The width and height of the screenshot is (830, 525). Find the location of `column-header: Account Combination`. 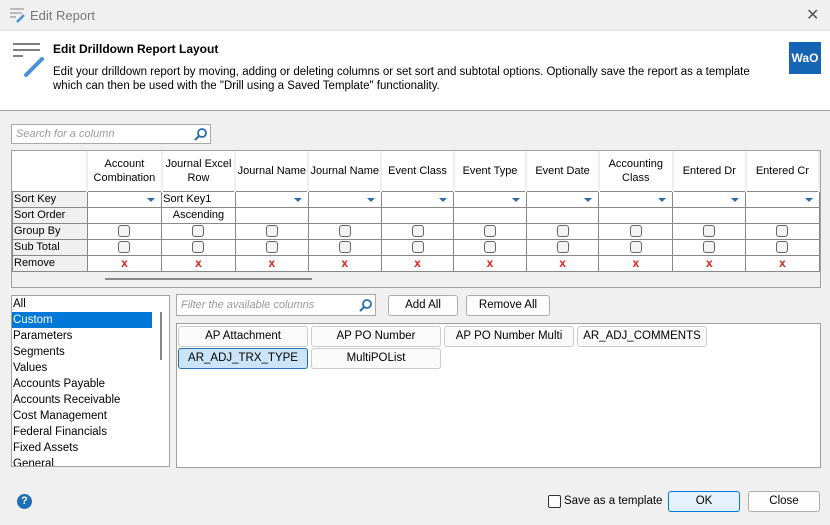

column-header: Account Combination is located at coordinates (125, 171).